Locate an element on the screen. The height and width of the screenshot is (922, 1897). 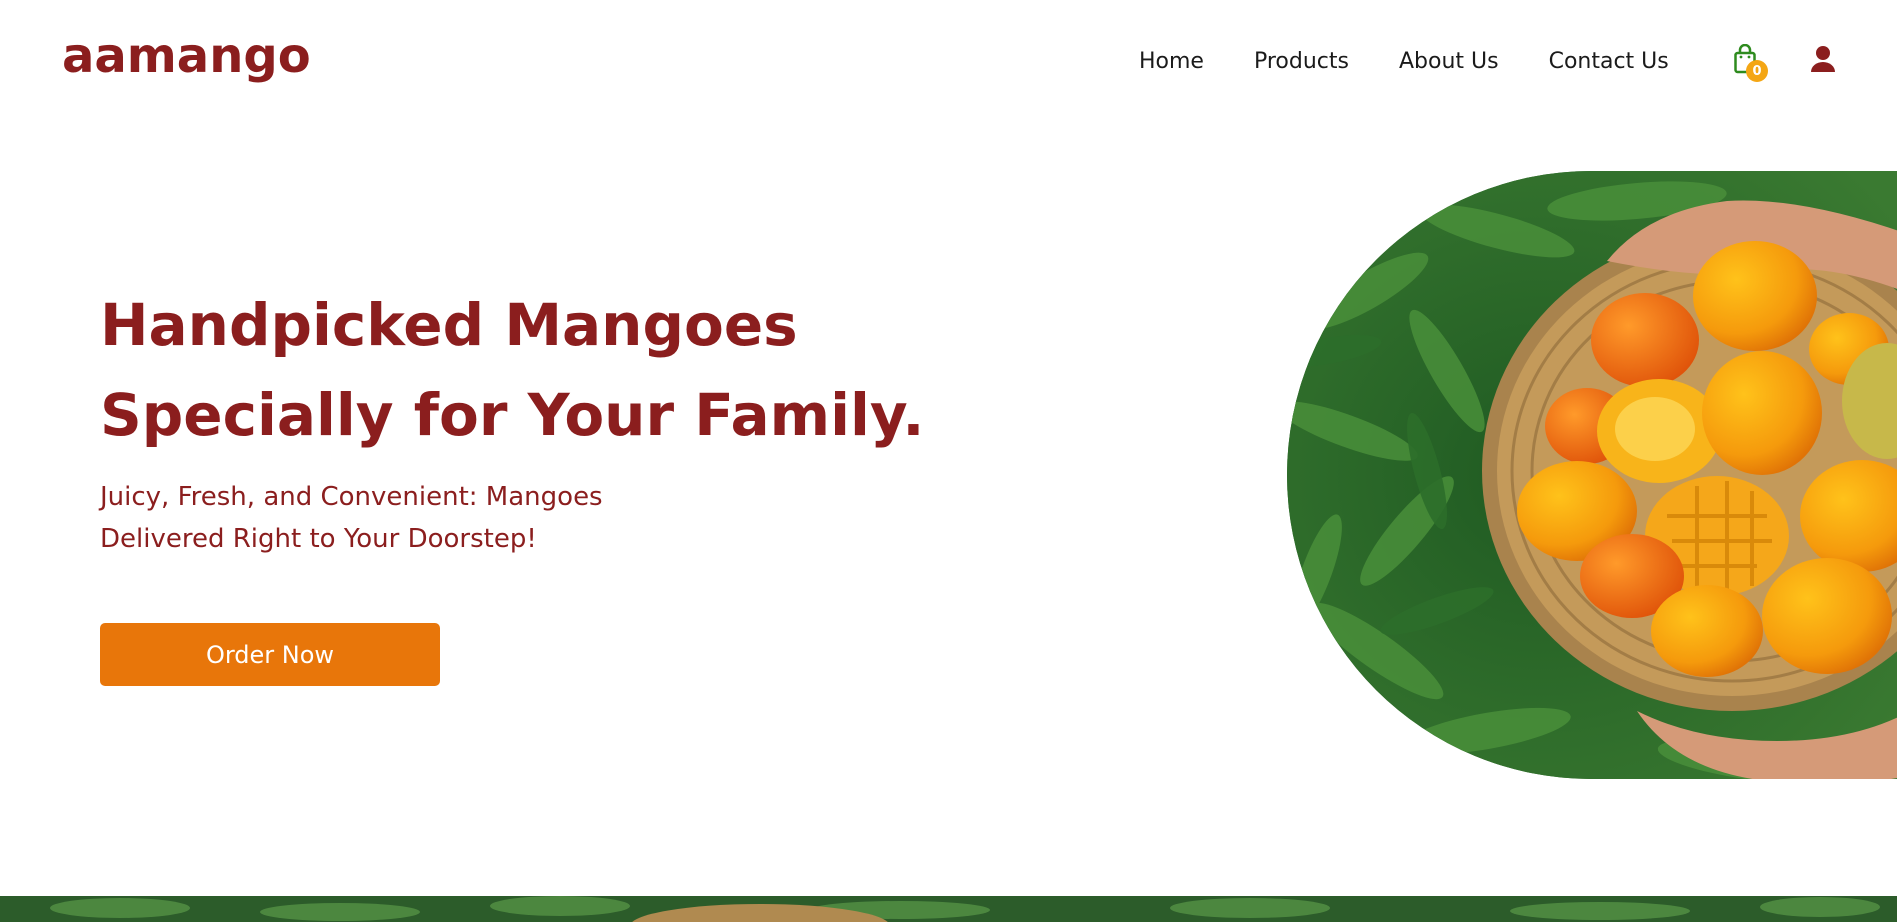
hero-title-line-2: Specially for Your Family. is located at coordinates (512, 415).